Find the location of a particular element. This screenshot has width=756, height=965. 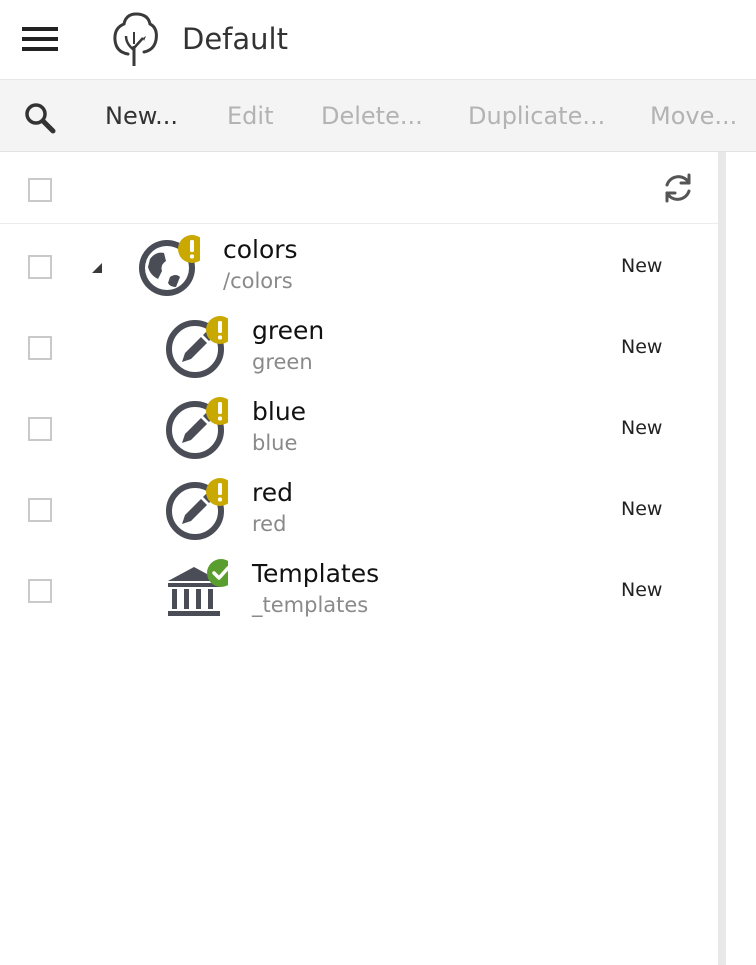

list-item-red: red red New is located at coordinates (359, 508).